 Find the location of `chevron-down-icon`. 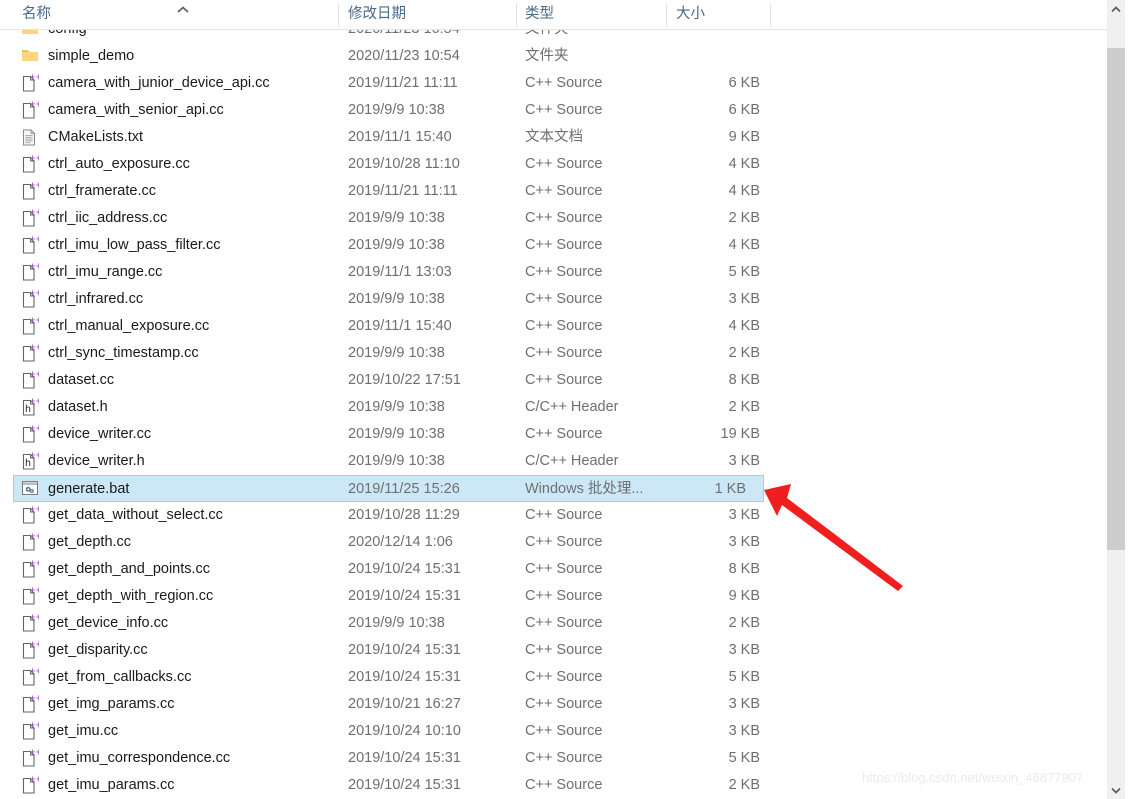

chevron-down-icon is located at coordinates (1116, 790).